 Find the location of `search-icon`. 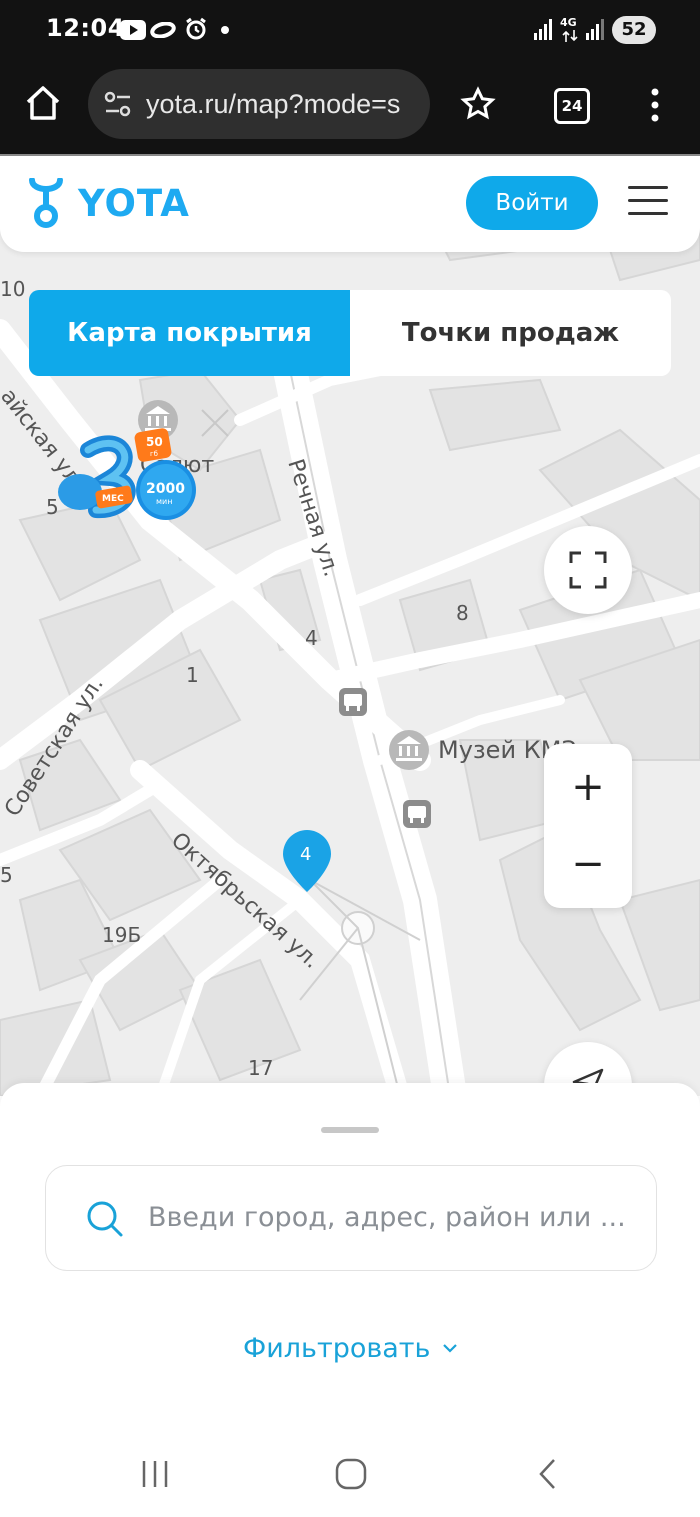

search-icon is located at coordinates (105, 1219).